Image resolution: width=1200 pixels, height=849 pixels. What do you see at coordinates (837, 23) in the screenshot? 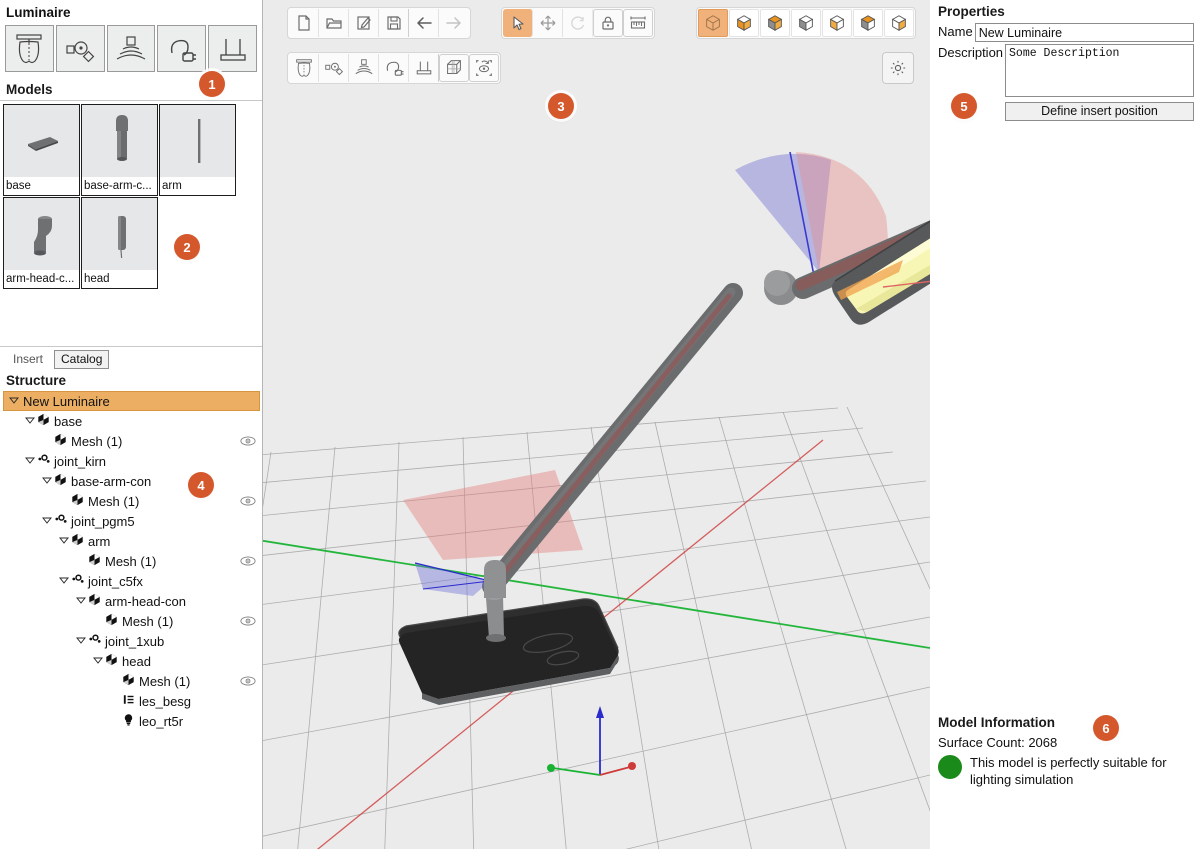
I see `view-cube-left` at bounding box center [837, 23].